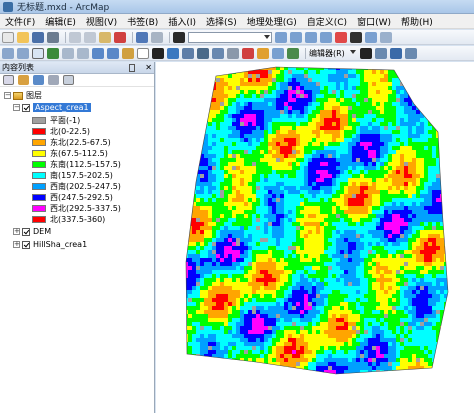 This screenshot has height=413, width=474. Describe the element at coordinates (356, 37) in the screenshot. I see `python-window-icon` at that location.